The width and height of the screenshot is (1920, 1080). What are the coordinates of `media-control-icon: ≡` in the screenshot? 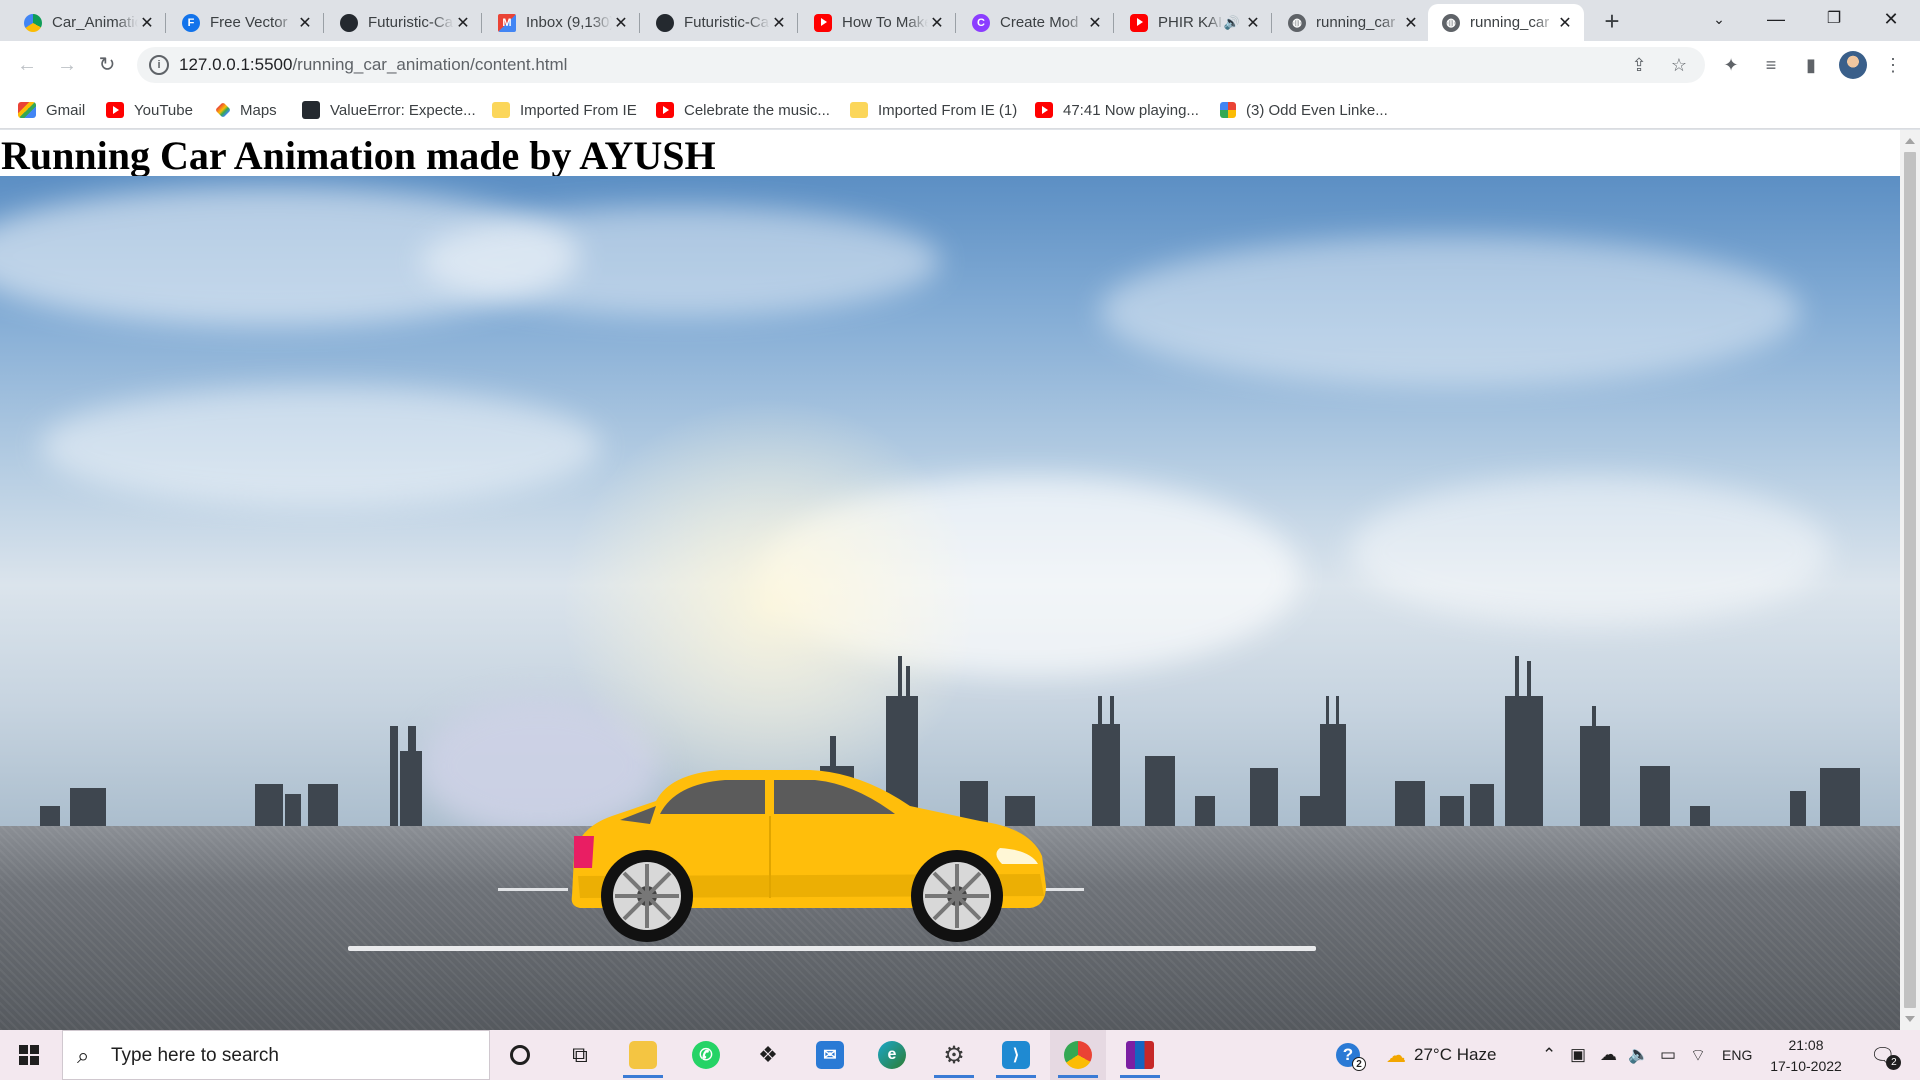 It's located at (1771, 65).